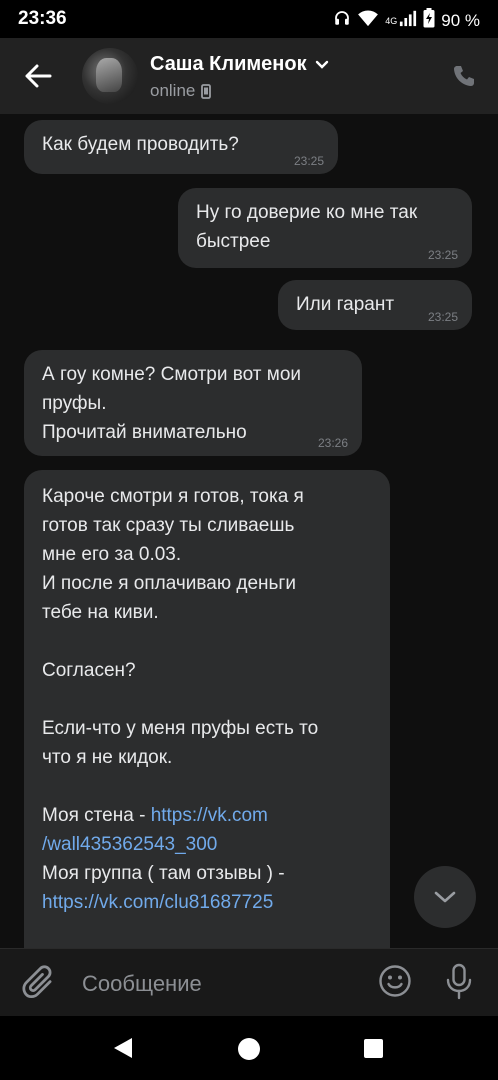  I want to click on smiley-icon, so click(395, 981).